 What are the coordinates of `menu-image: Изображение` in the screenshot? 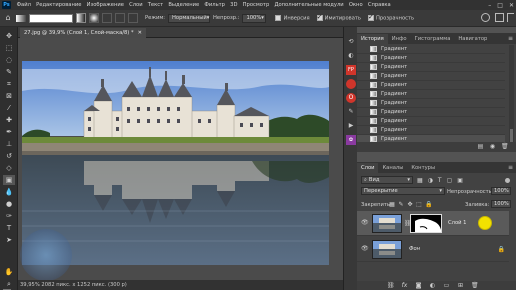 It's located at (105, 5).